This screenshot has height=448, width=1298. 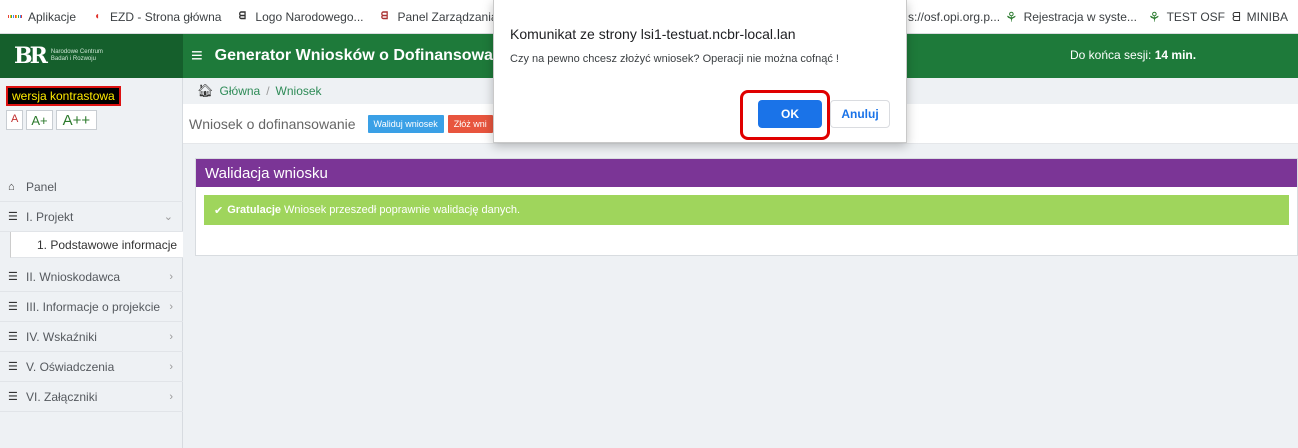 I want to click on bookmark-apps: Aplikacje, so click(x=42, y=16).